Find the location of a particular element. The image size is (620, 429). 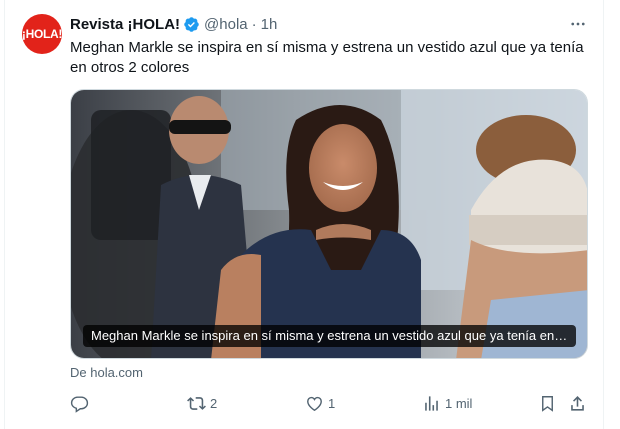

share-button is located at coordinates (577, 403).